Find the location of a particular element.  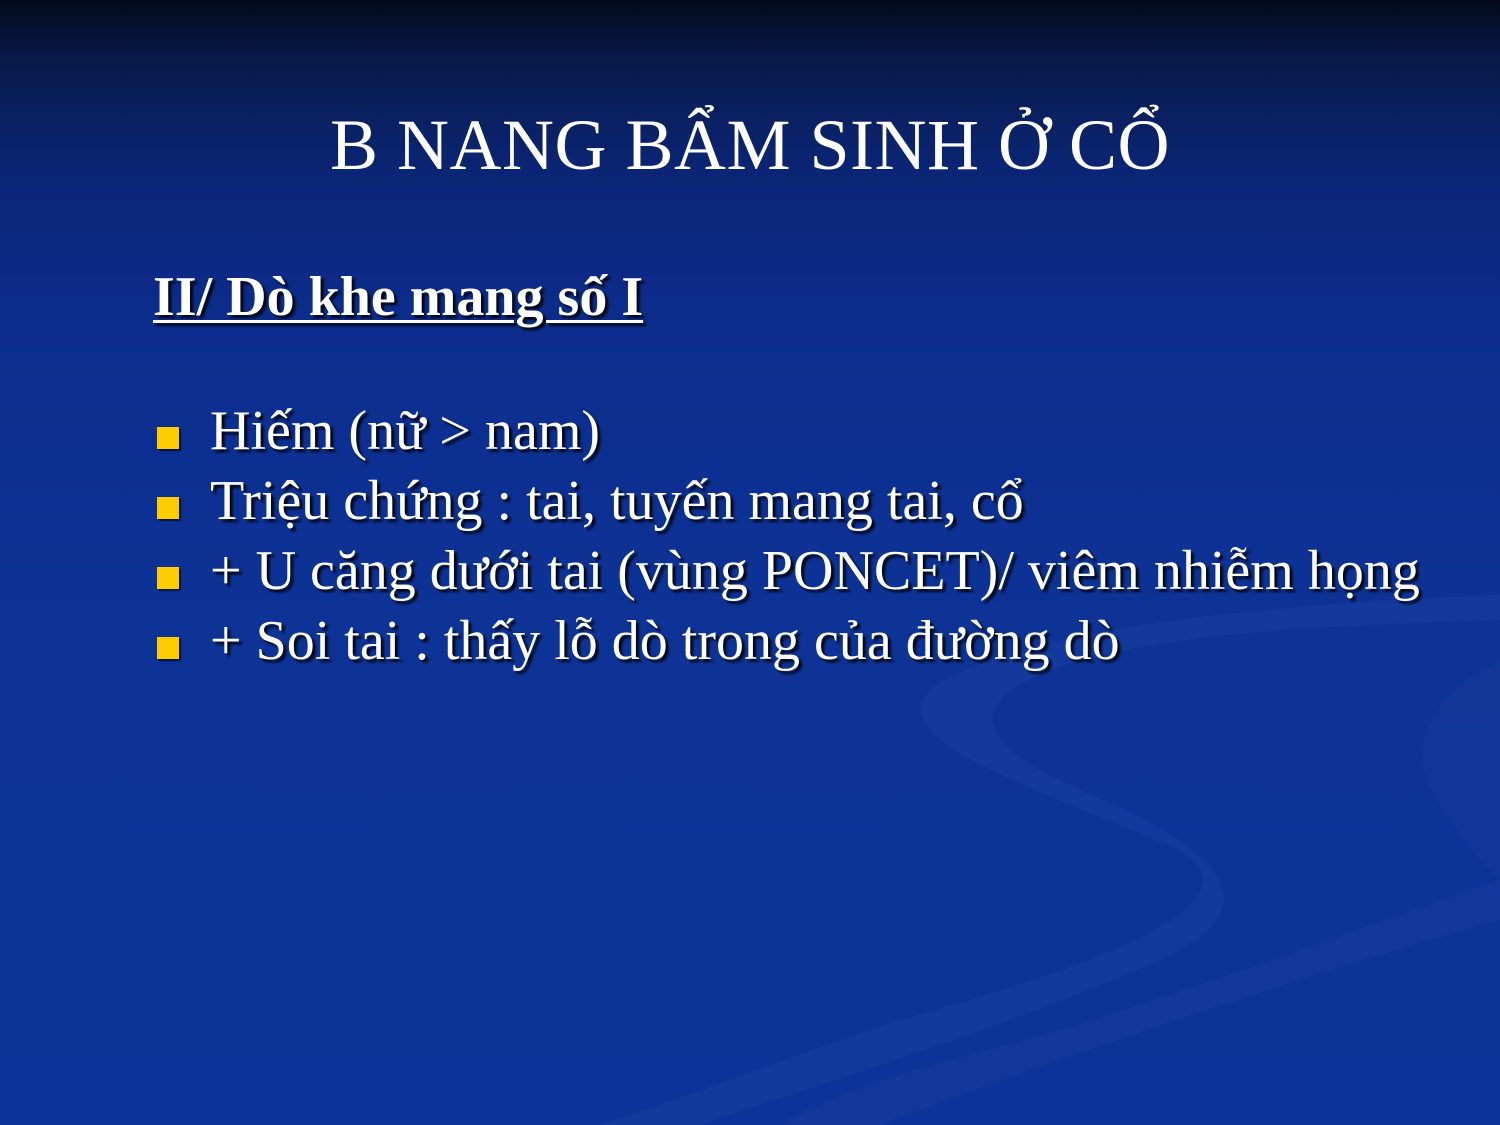

slide-title: B NANG BẨM SINH Ở CỔ is located at coordinates (750, 145).